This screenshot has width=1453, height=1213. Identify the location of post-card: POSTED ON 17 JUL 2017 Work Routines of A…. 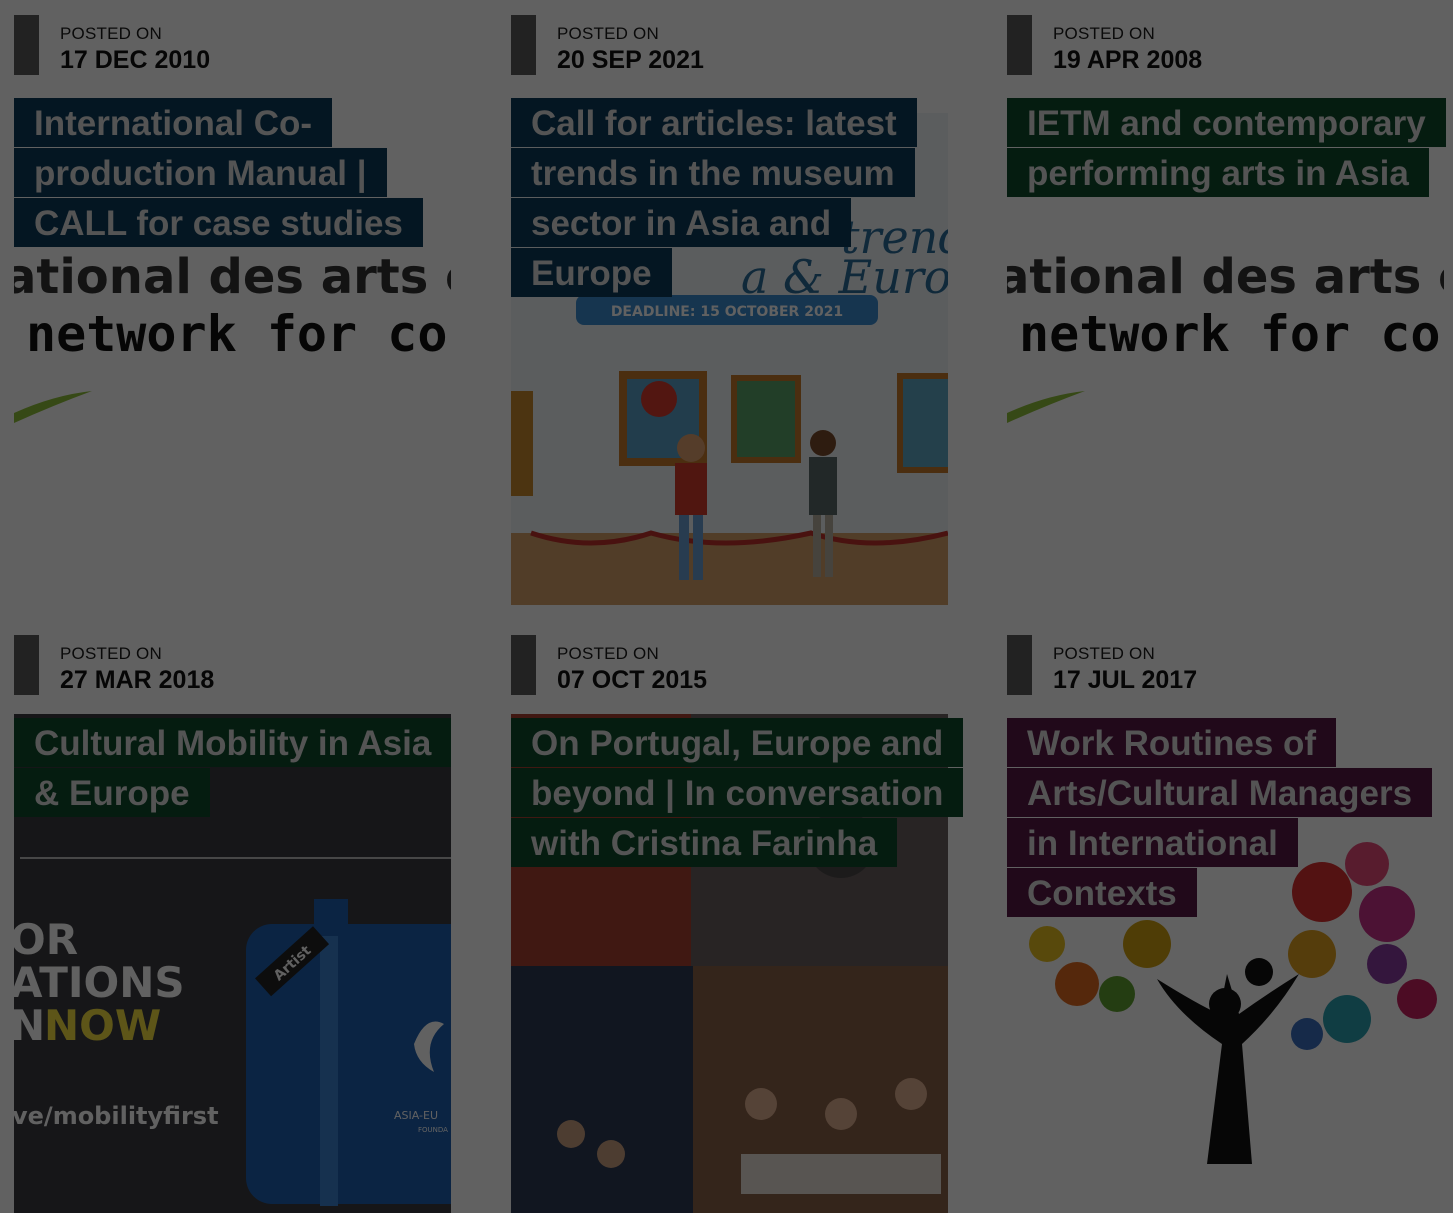
(1225, 924).